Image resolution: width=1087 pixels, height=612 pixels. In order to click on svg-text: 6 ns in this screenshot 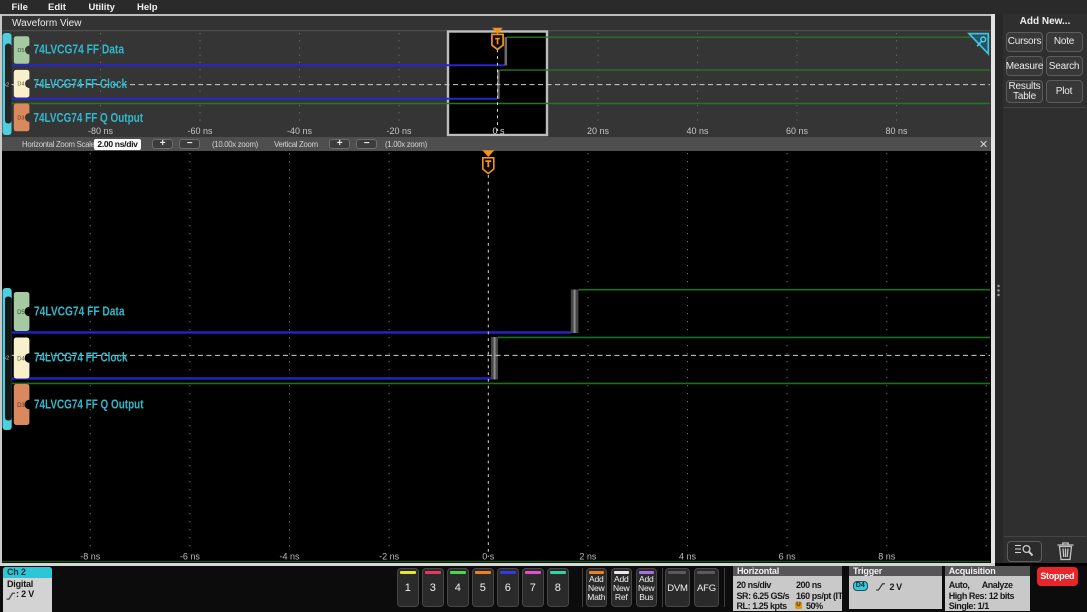, I will do `click(788, 557)`.